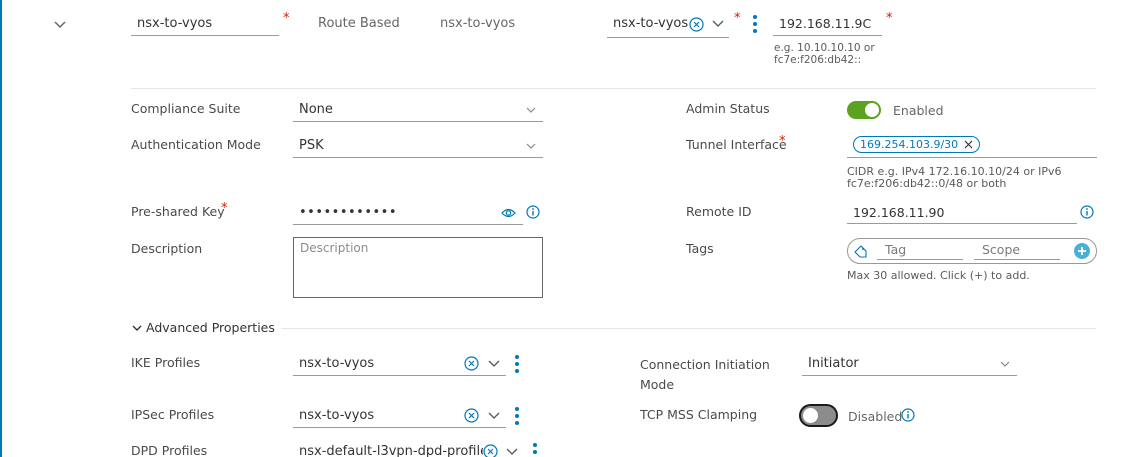 The image size is (1124, 457). I want to click on dpd-profiles-value: nsx-default-l3vpn-dpd-profile, so click(394, 450).